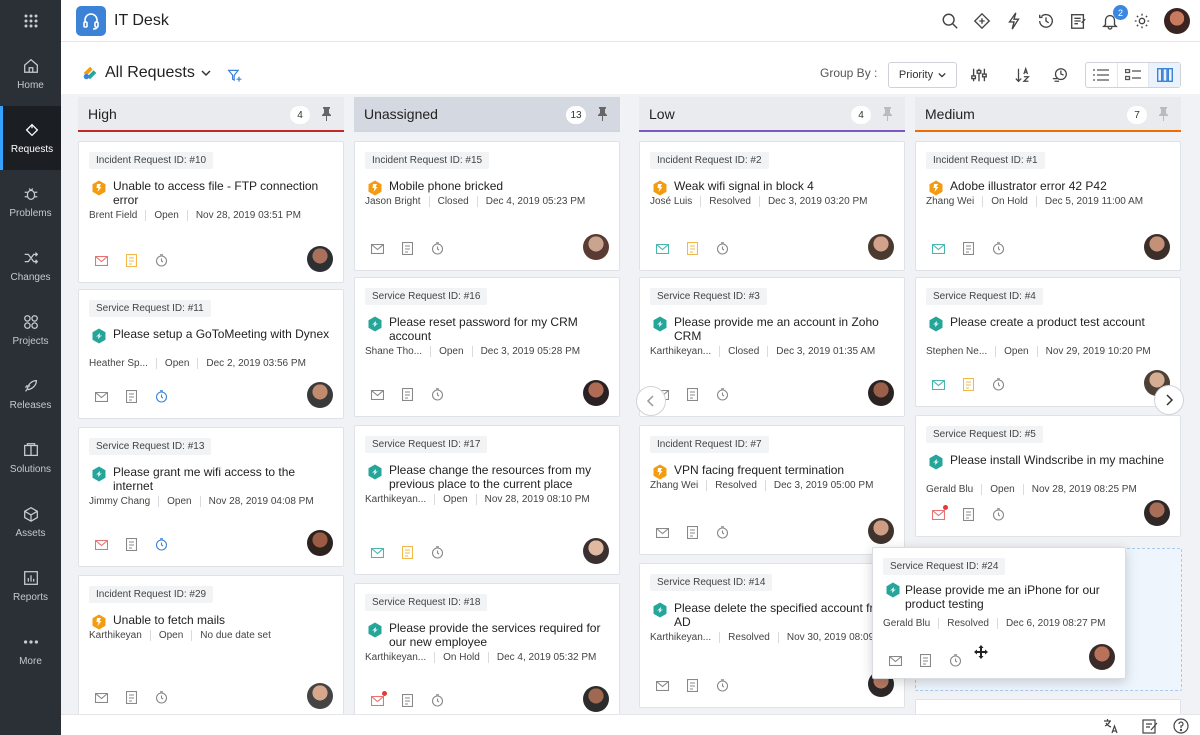 This screenshot has height=735, width=1200. I want to click on group-by-select: Priority, so click(922, 75).